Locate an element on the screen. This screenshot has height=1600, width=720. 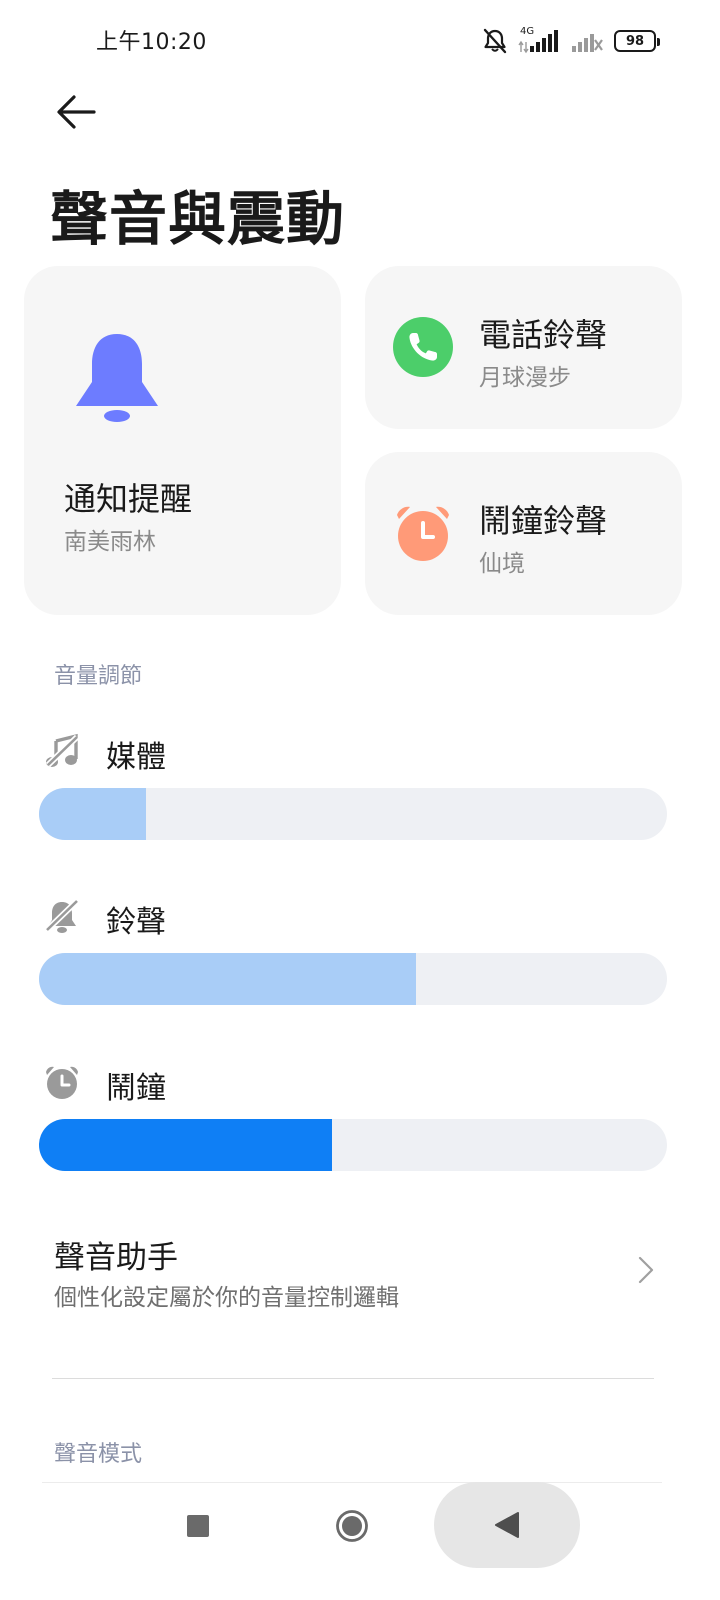
media-volume-label: 媒體 is located at coordinates (136, 757).